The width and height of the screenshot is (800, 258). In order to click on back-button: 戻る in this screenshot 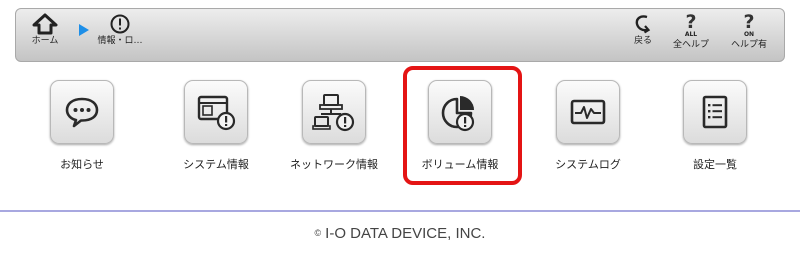, I will do `click(643, 30)`.